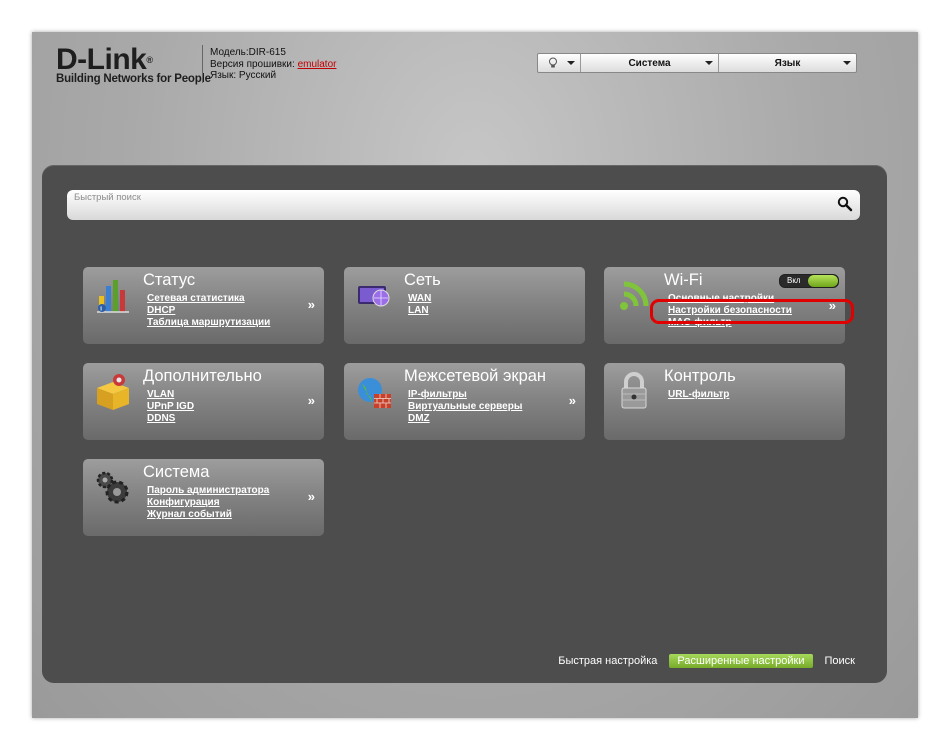 This screenshot has height=750, width=950. What do you see at coordinates (419, 299) in the screenshot?
I see `link-wan: WAN` at bounding box center [419, 299].